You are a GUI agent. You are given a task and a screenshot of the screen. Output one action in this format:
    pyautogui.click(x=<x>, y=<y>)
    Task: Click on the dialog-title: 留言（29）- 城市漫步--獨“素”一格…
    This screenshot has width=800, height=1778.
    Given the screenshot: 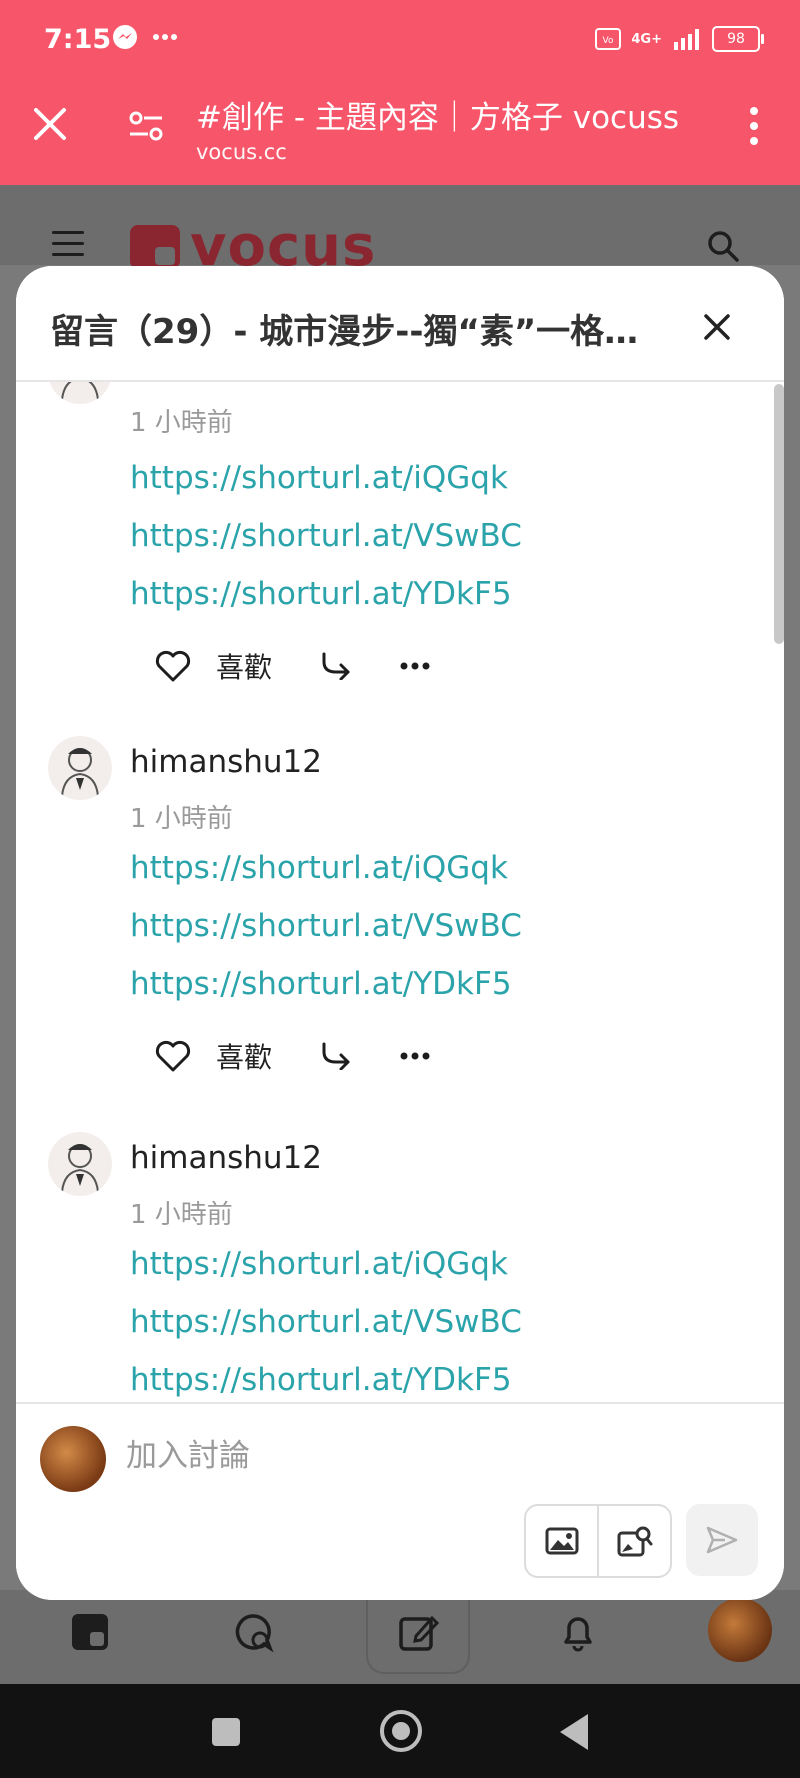 What is the action you would take?
    pyautogui.click(x=344, y=332)
    